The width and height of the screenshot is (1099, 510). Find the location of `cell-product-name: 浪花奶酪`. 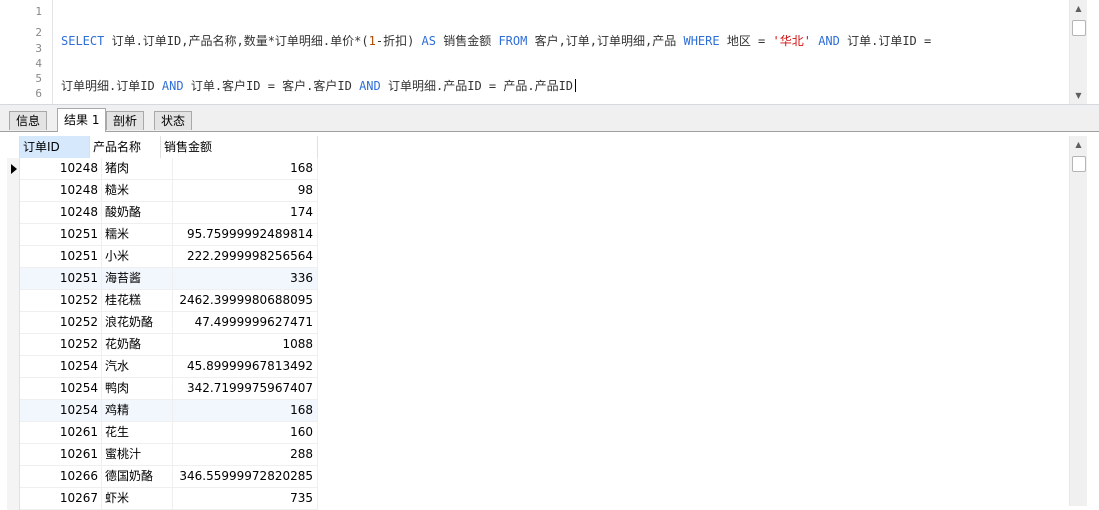

cell-product-name: 浪花奶酪 is located at coordinates (137, 322).